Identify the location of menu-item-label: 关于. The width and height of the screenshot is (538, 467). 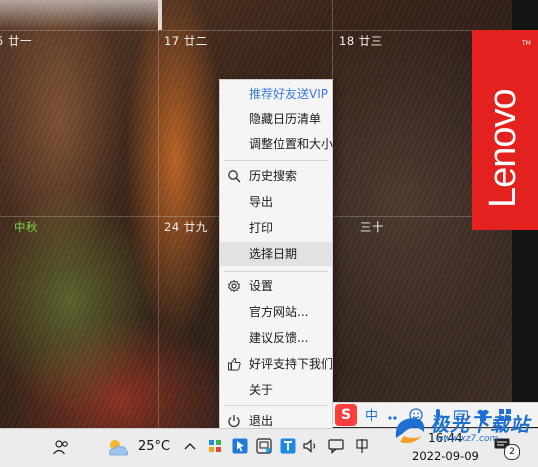
(261, 390).